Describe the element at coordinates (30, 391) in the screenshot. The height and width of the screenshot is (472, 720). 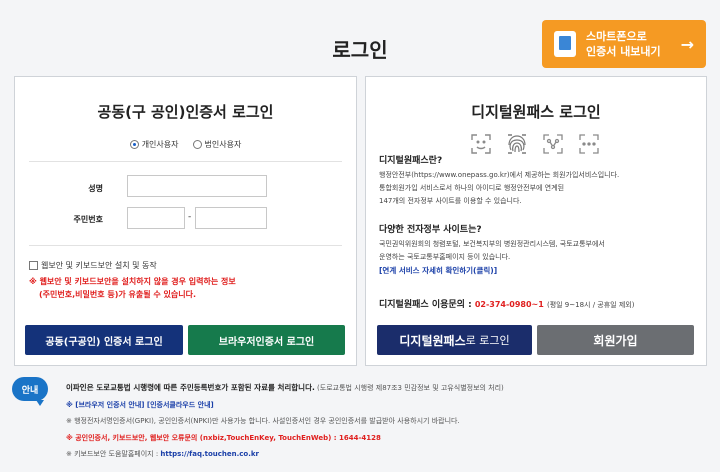
I see `notice-badge: 안내` at that location.